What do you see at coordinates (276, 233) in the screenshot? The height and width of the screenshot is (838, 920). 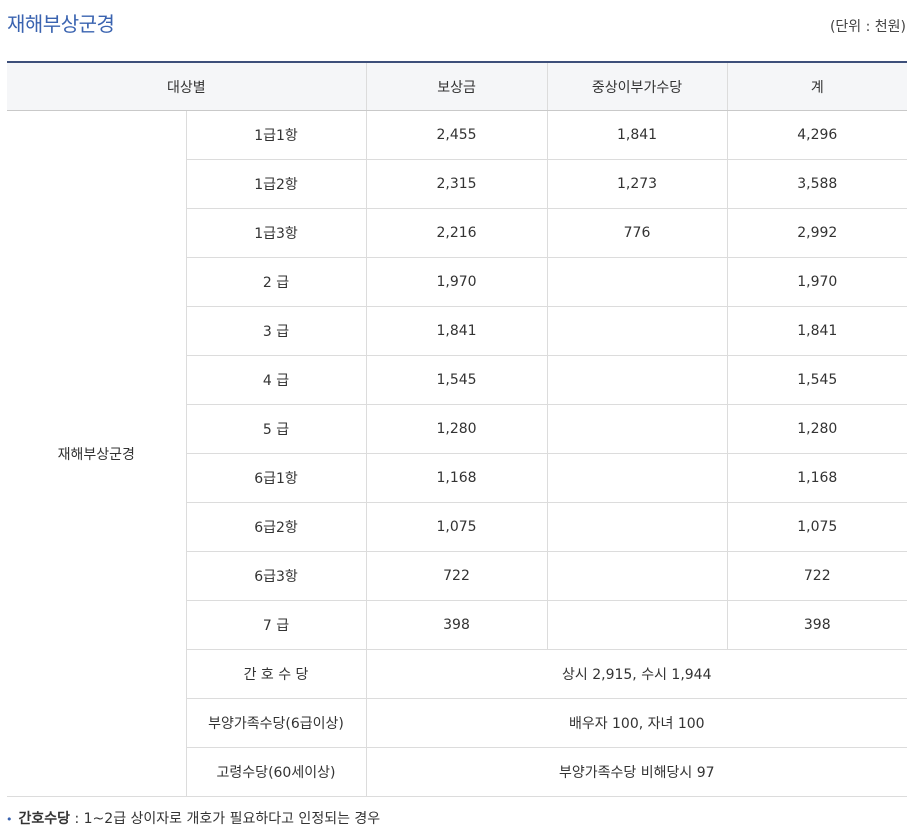 I see `grade-cell: 1급3항` at bounding box center [276, 233].